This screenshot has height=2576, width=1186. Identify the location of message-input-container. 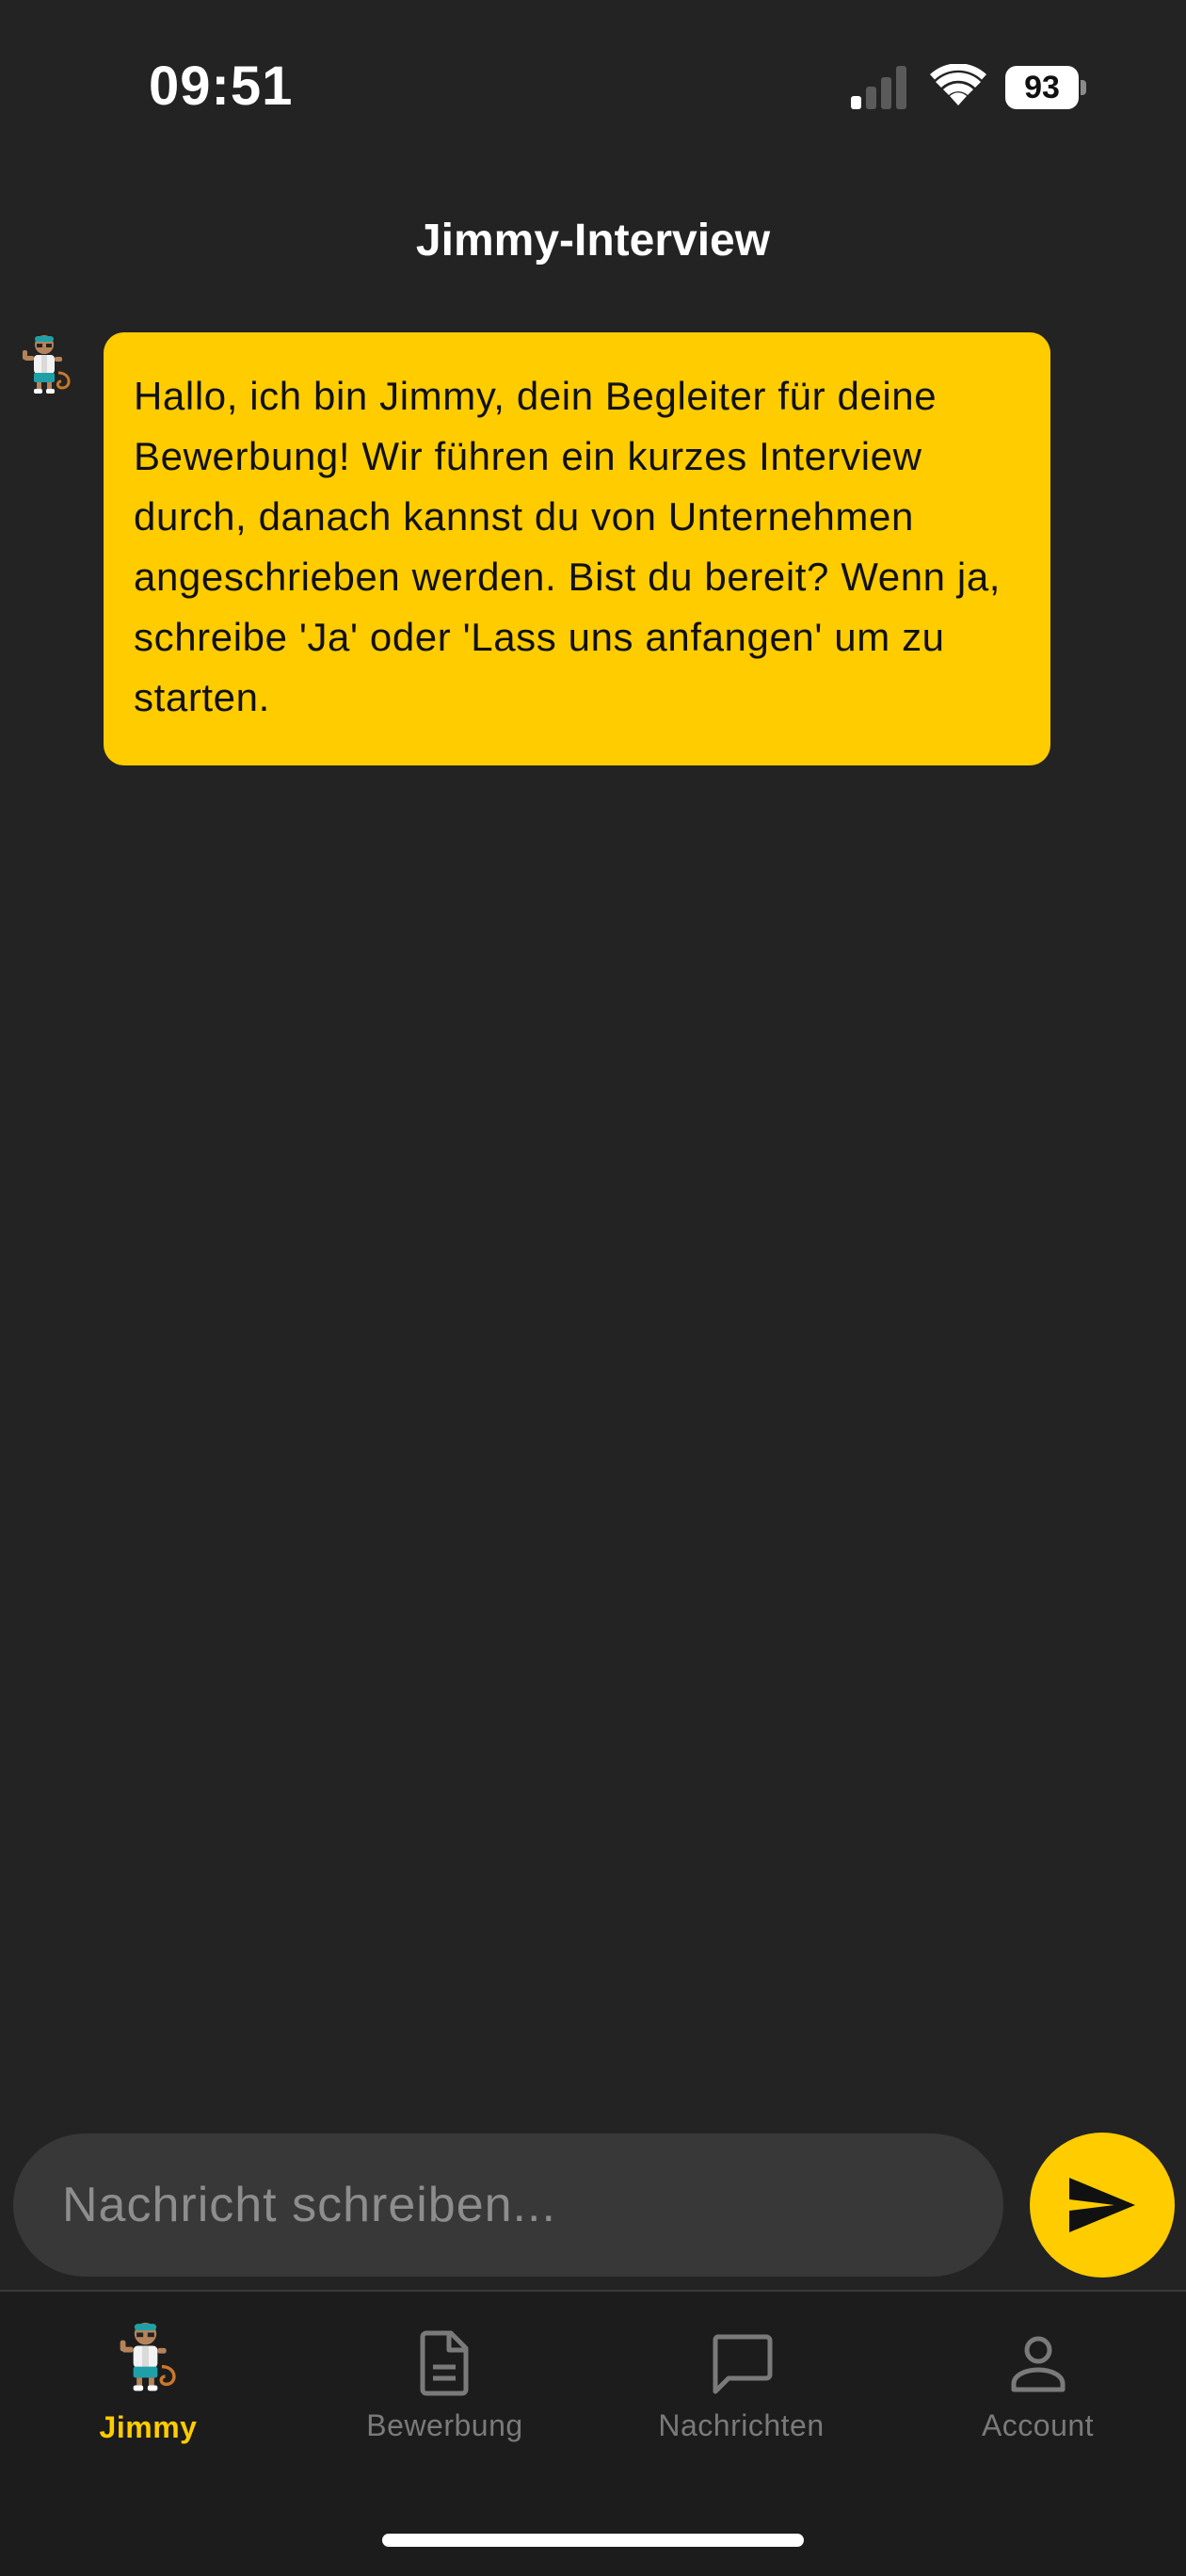
(508, 2205).